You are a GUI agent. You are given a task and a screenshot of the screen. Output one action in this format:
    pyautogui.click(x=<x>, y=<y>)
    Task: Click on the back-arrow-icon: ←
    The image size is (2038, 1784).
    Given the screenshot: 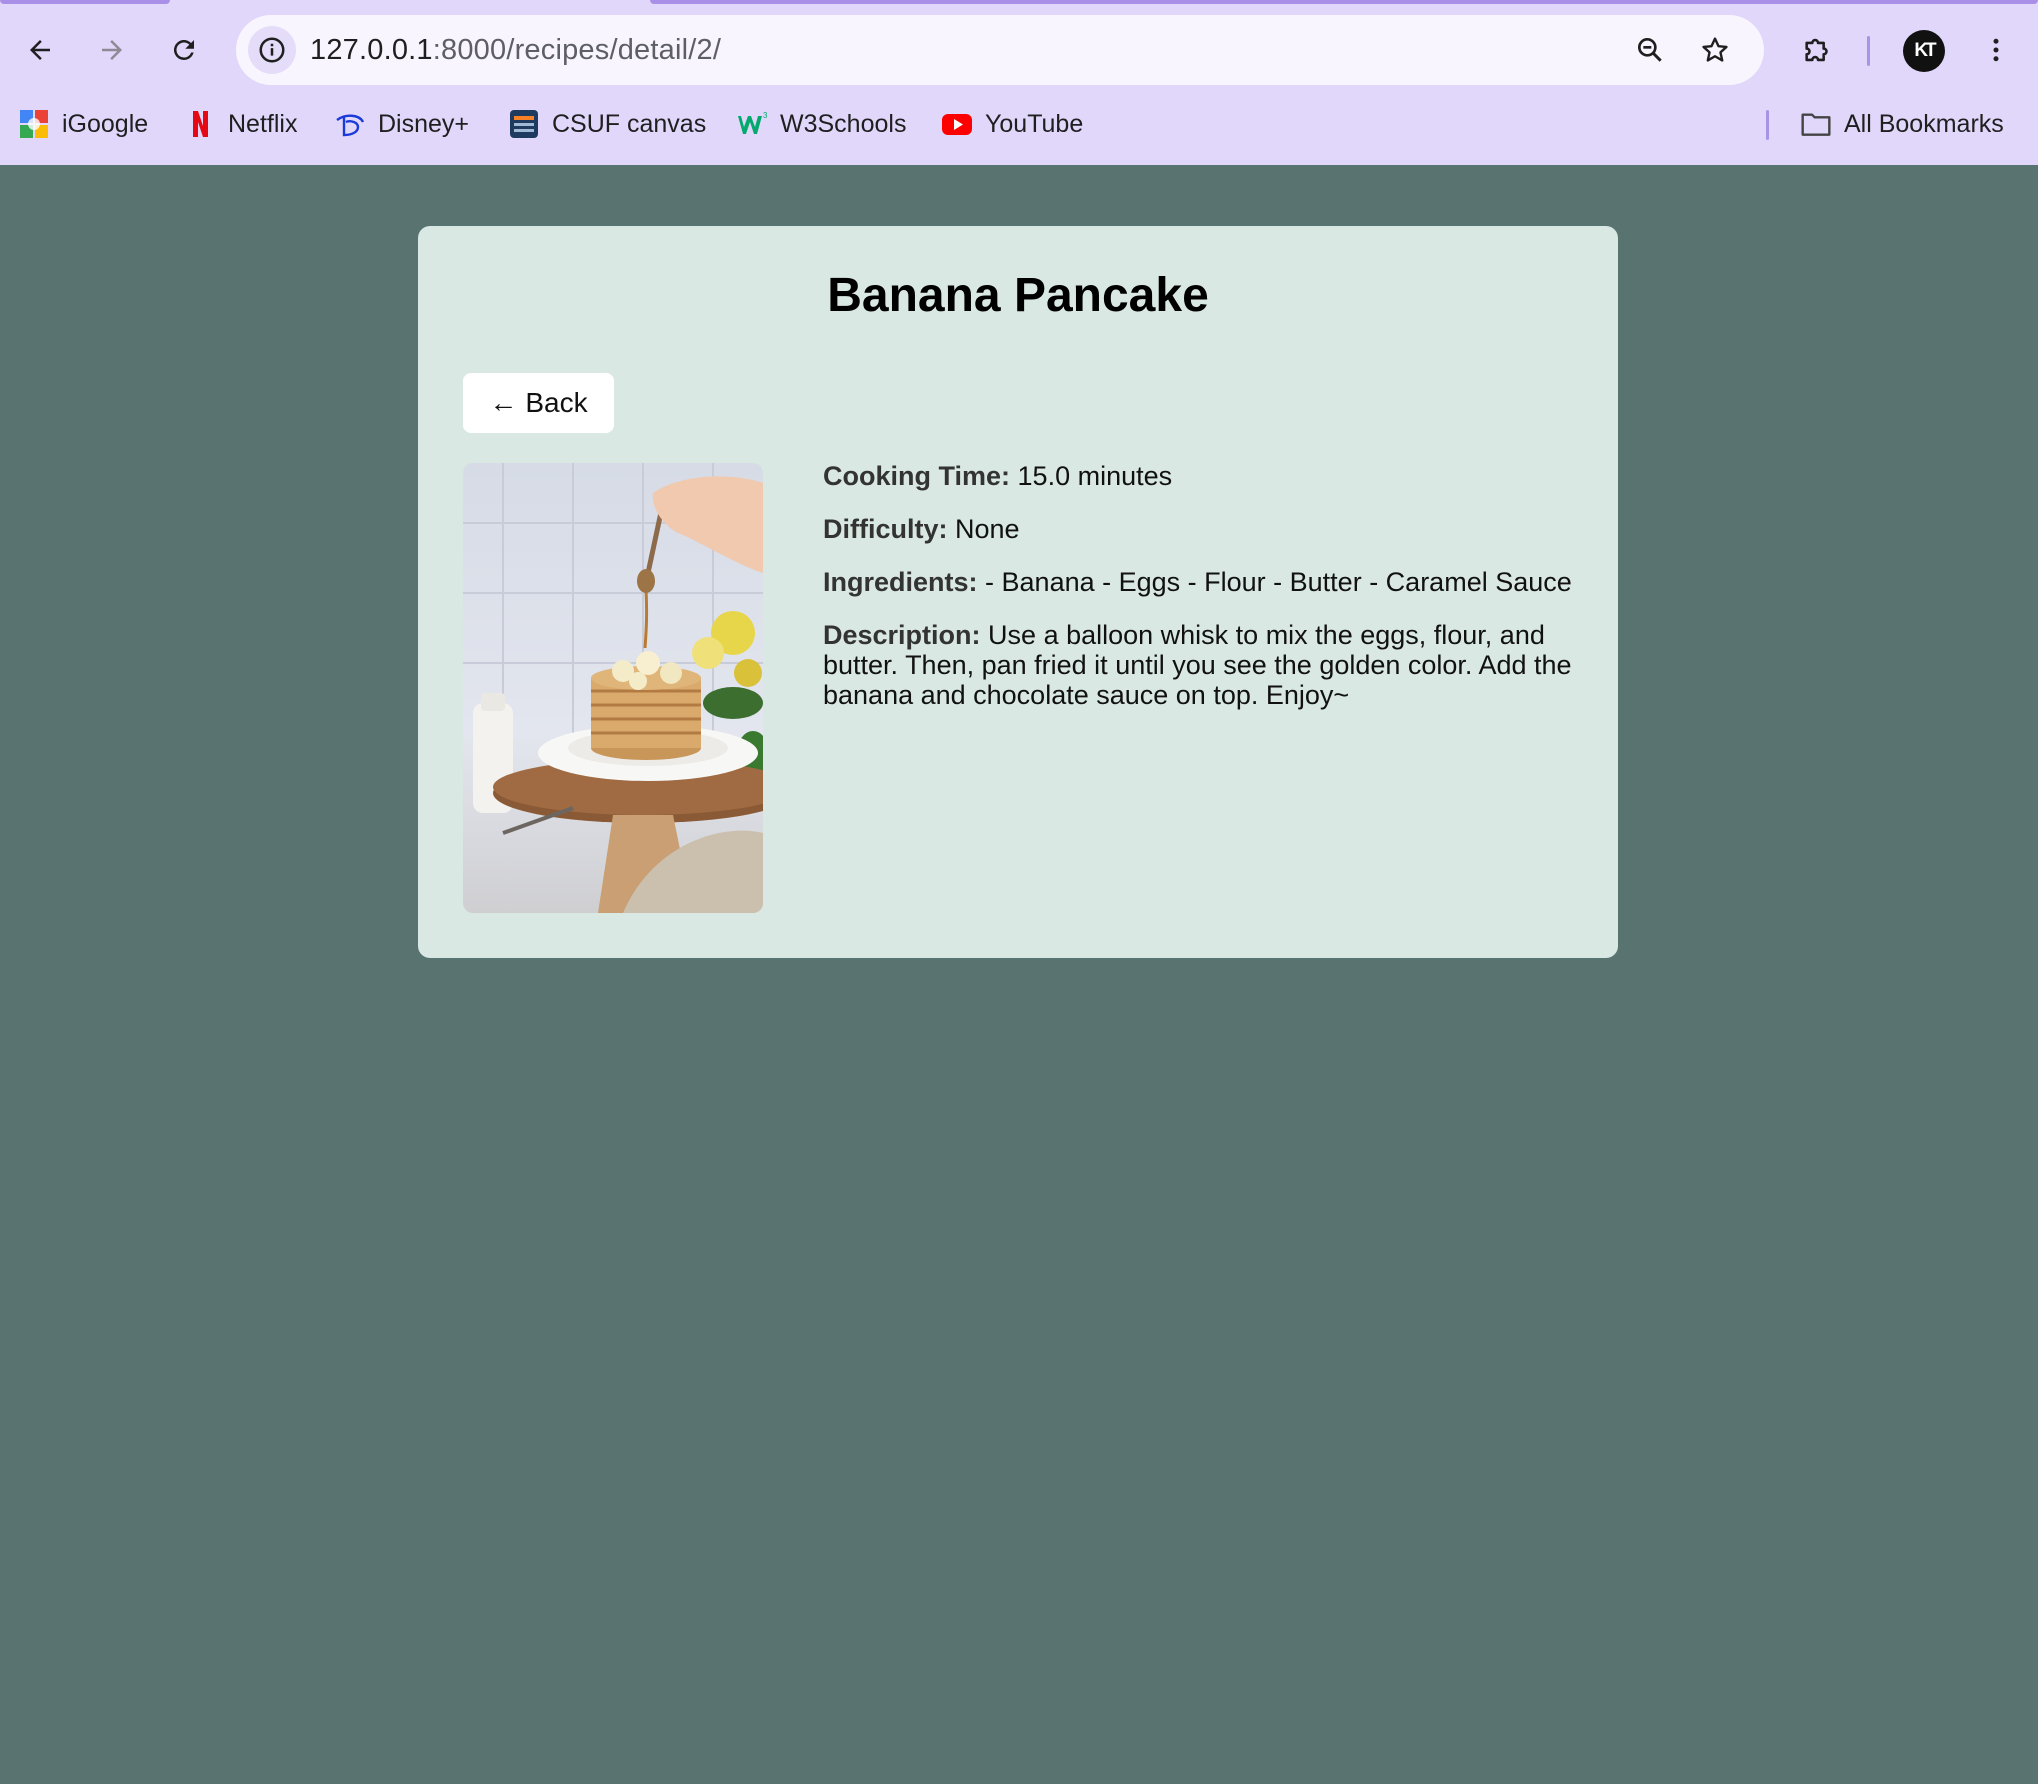 What is the action you would take?
    pyautogui.click(x=503, y=402)
    